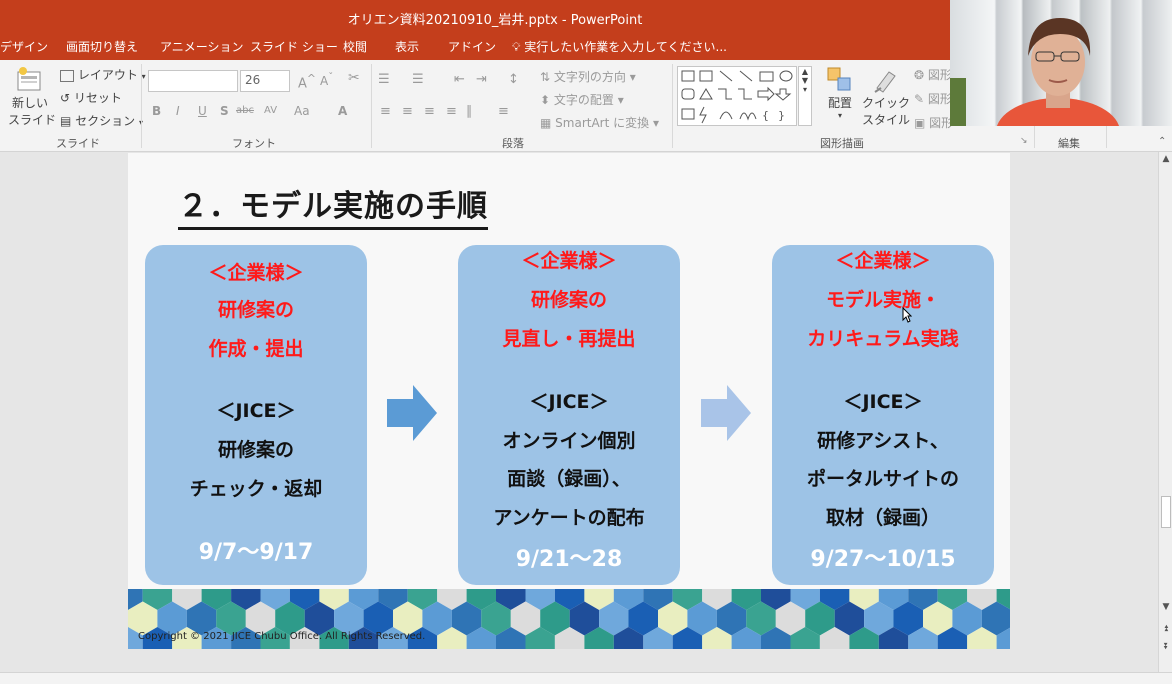  Describe the element at coordinates (67, 75) in the screenshot. I see `layout-icon` at that location.